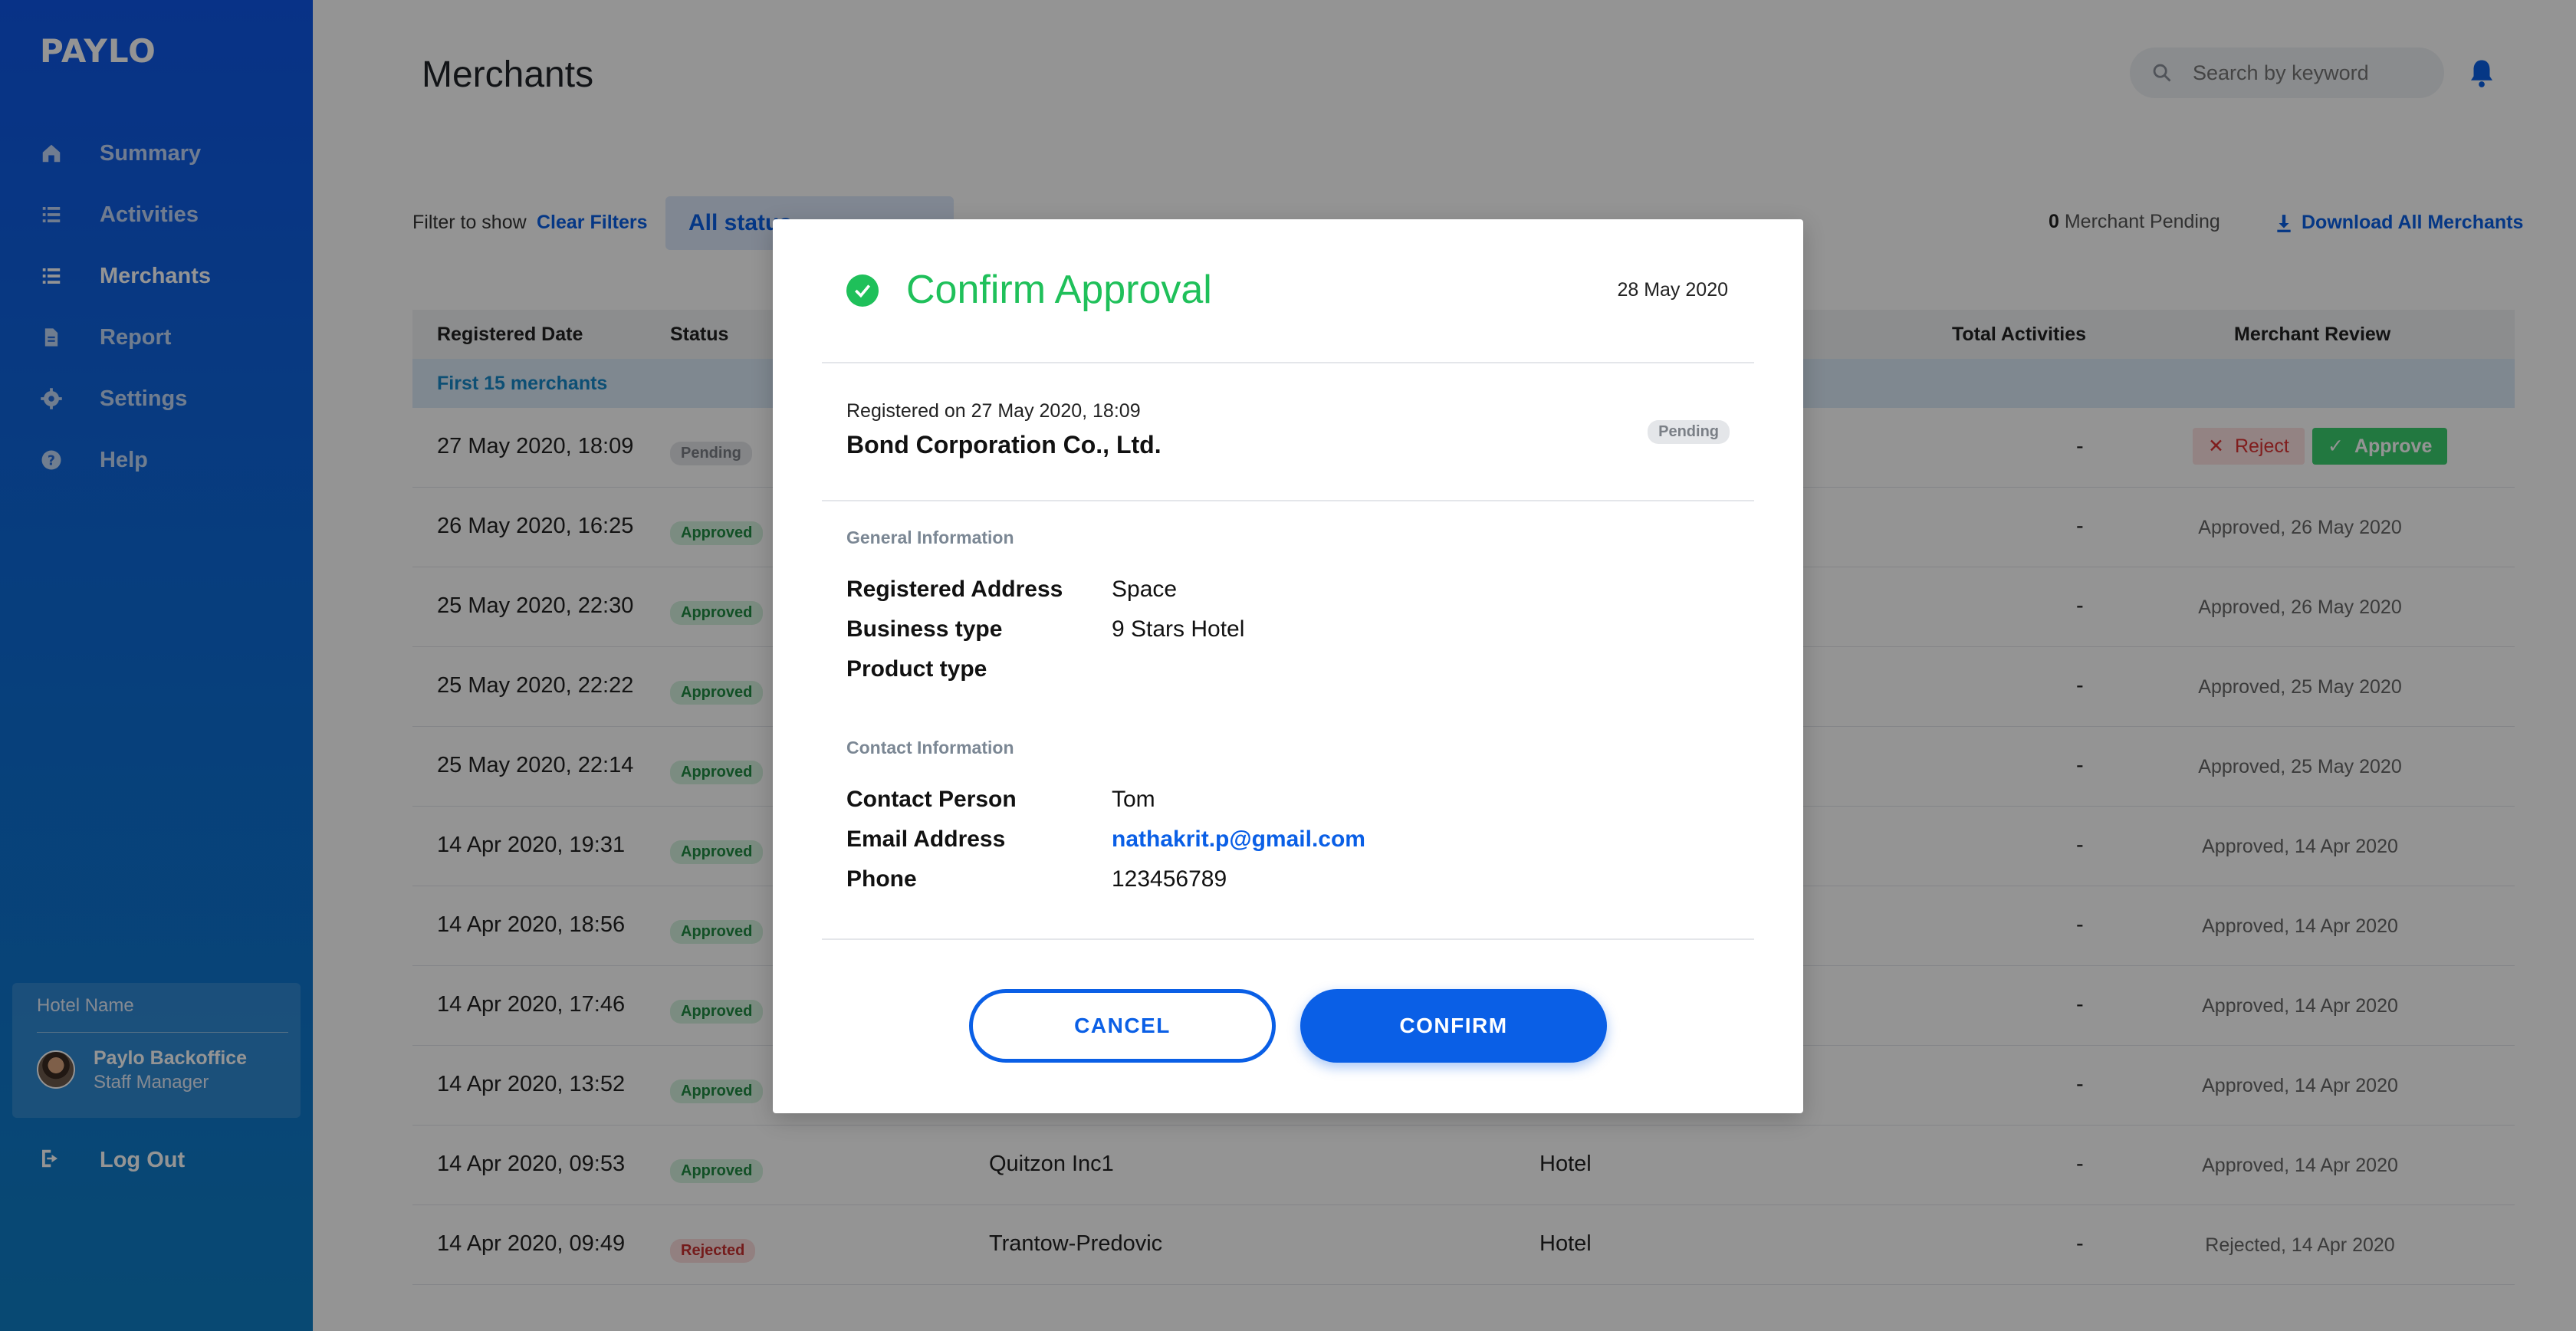  I want to click on registered-on: Registered on 27 May 2020, 18:09, so click(993, 411).